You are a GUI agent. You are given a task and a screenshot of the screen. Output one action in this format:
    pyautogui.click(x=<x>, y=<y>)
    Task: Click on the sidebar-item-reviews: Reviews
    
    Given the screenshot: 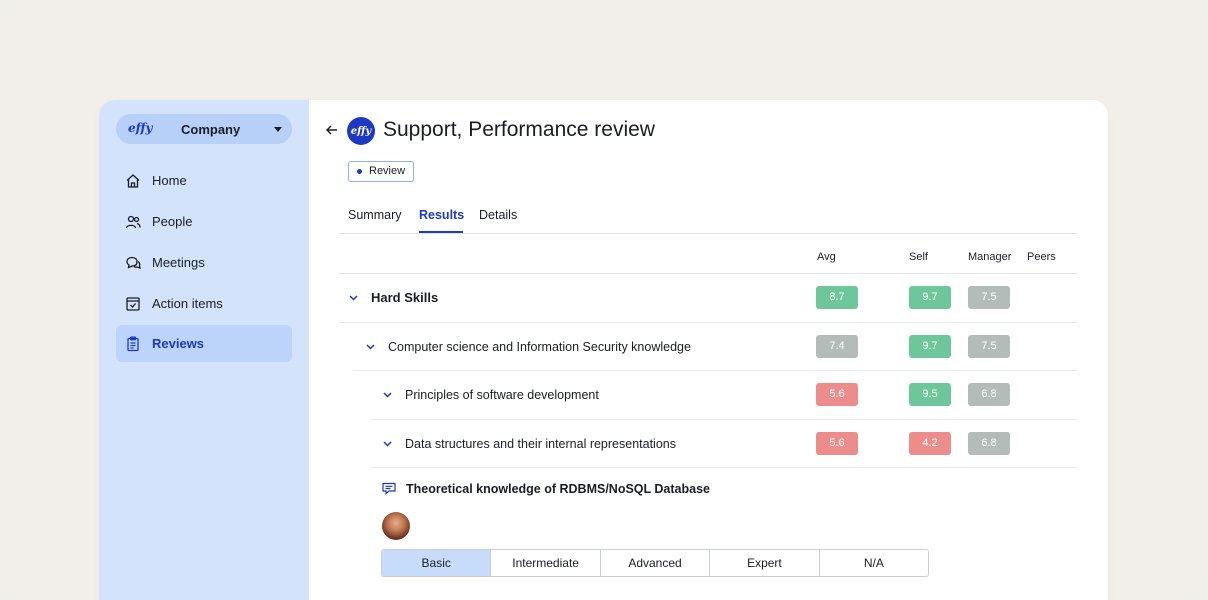 What is the action you would take?
    pyautogui.click(x=204, y=343)
    